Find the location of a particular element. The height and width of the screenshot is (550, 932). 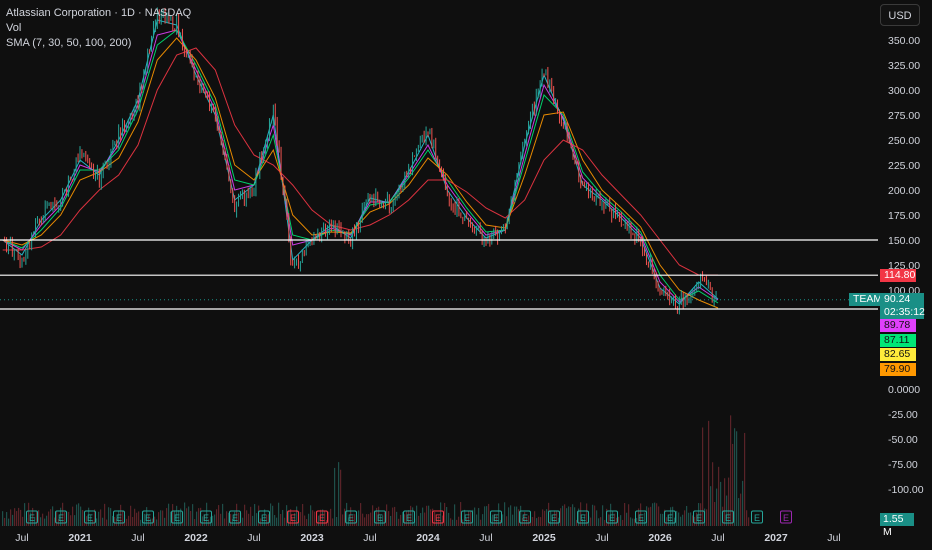

price-axis-tick: 225.00 is located at coordinates (904, 166).